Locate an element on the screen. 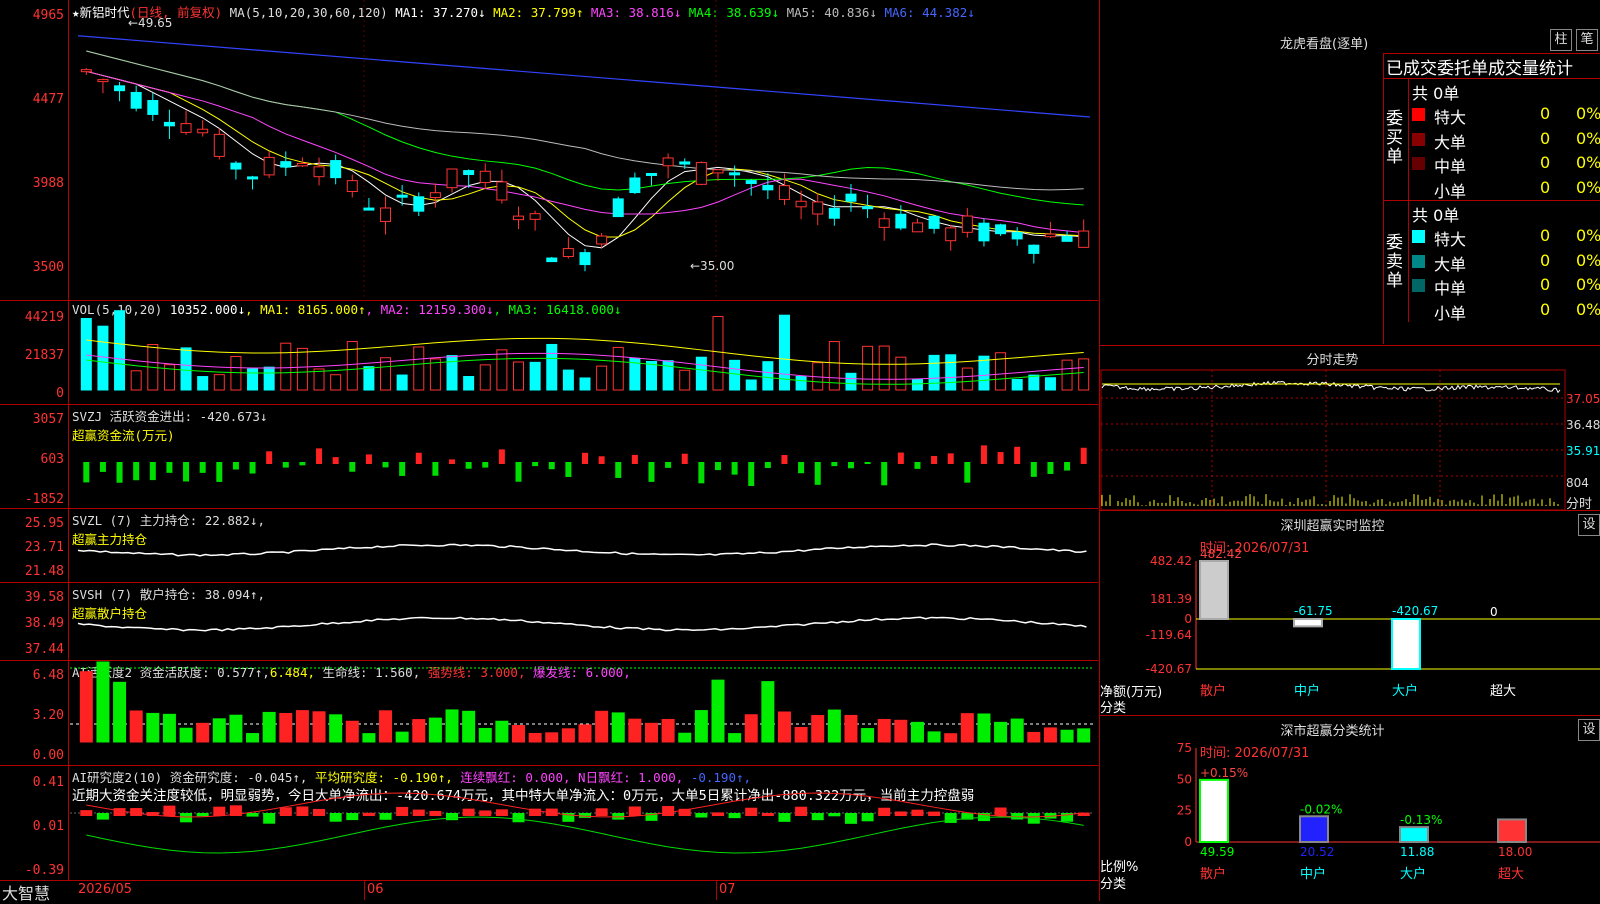 This screenshot has height=904, width=1600. y-tick: 50 is located at coordinates (1184, 779).